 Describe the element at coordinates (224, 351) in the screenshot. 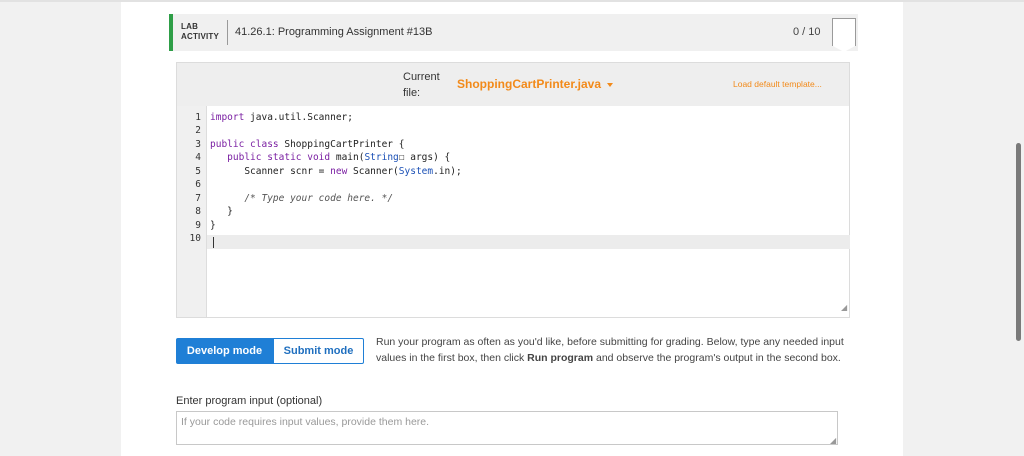

I see `develop-mode-button: Develop mode` at that location.